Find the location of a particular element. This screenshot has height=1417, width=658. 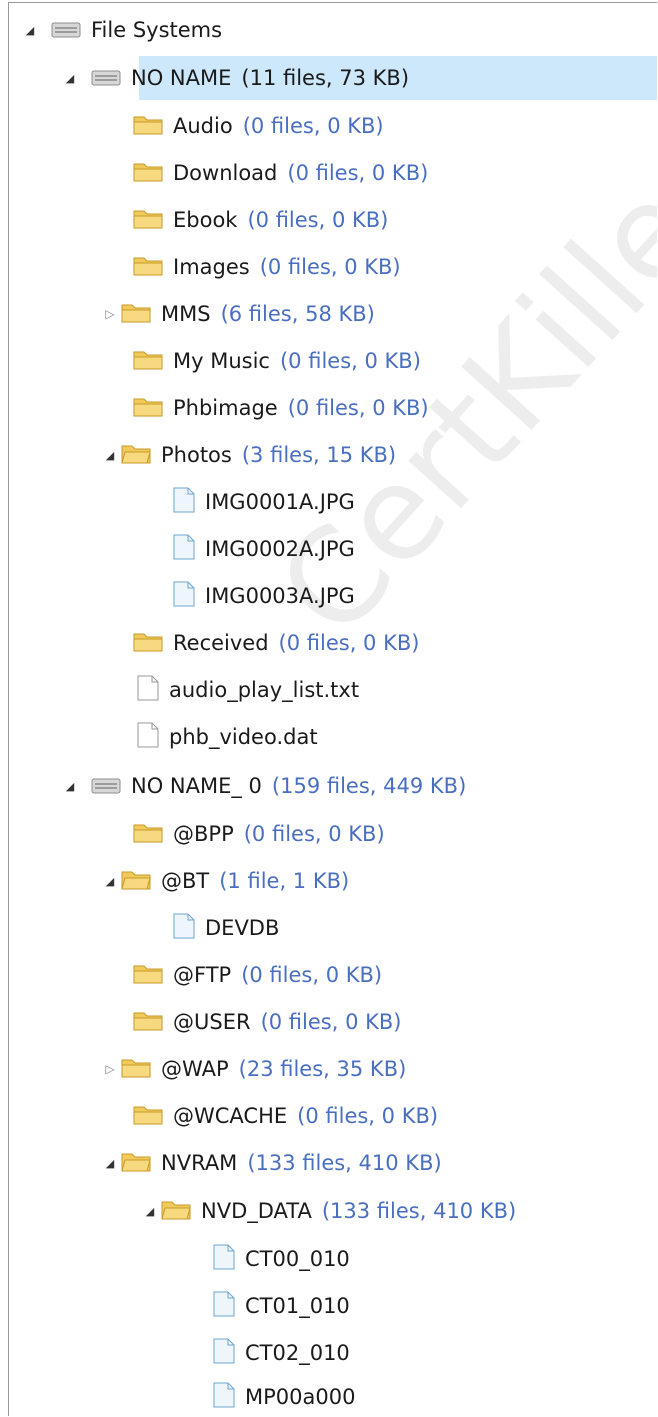

file-name: IMG0003A.JPG is located at coordinates (280, 596).